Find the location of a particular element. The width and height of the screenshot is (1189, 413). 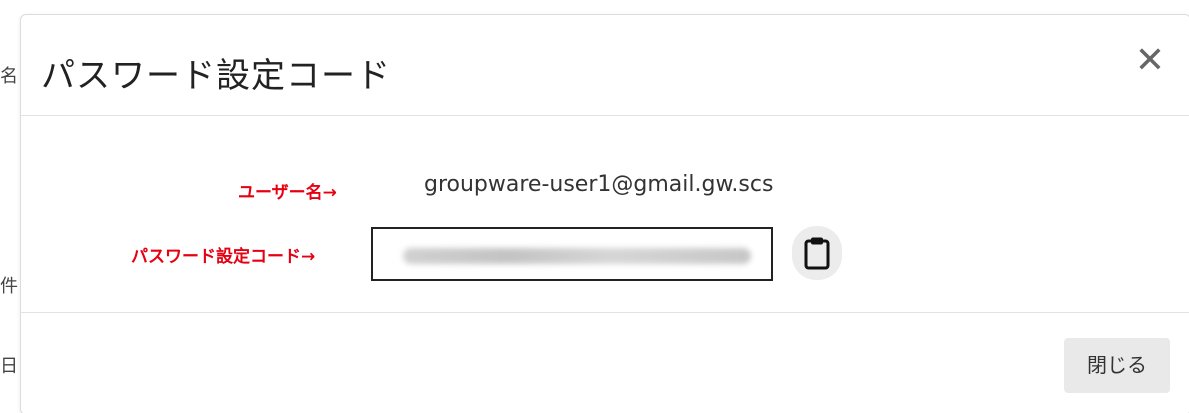

annotation-username: ユーザー名→ is located at coordinates (287, 193).